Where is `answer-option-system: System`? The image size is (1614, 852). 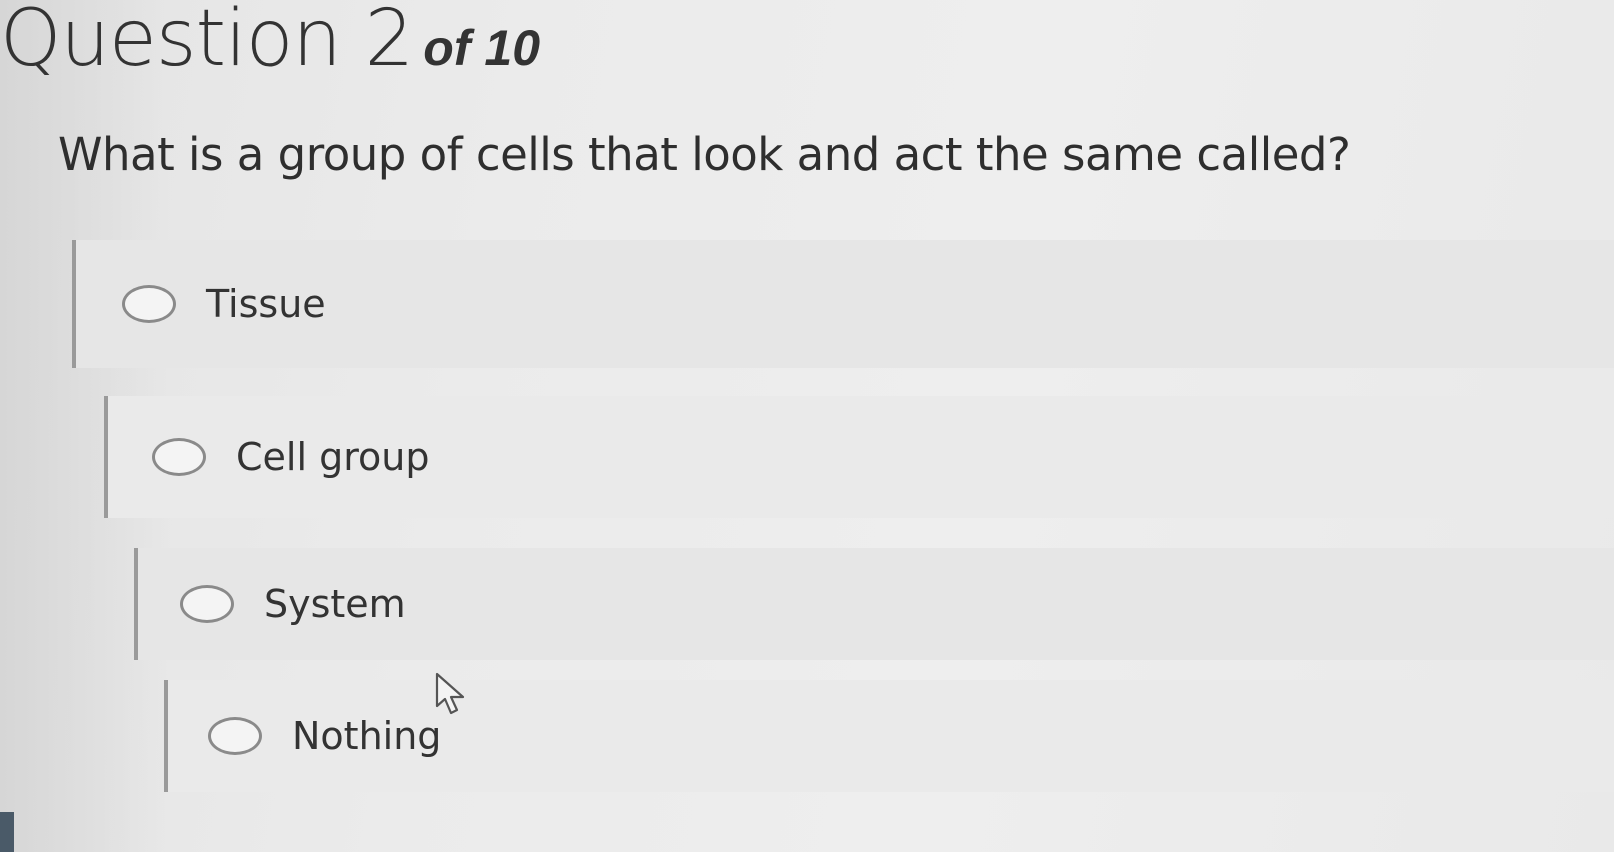 answer-option-system: System is located at coordinates (874, 604).